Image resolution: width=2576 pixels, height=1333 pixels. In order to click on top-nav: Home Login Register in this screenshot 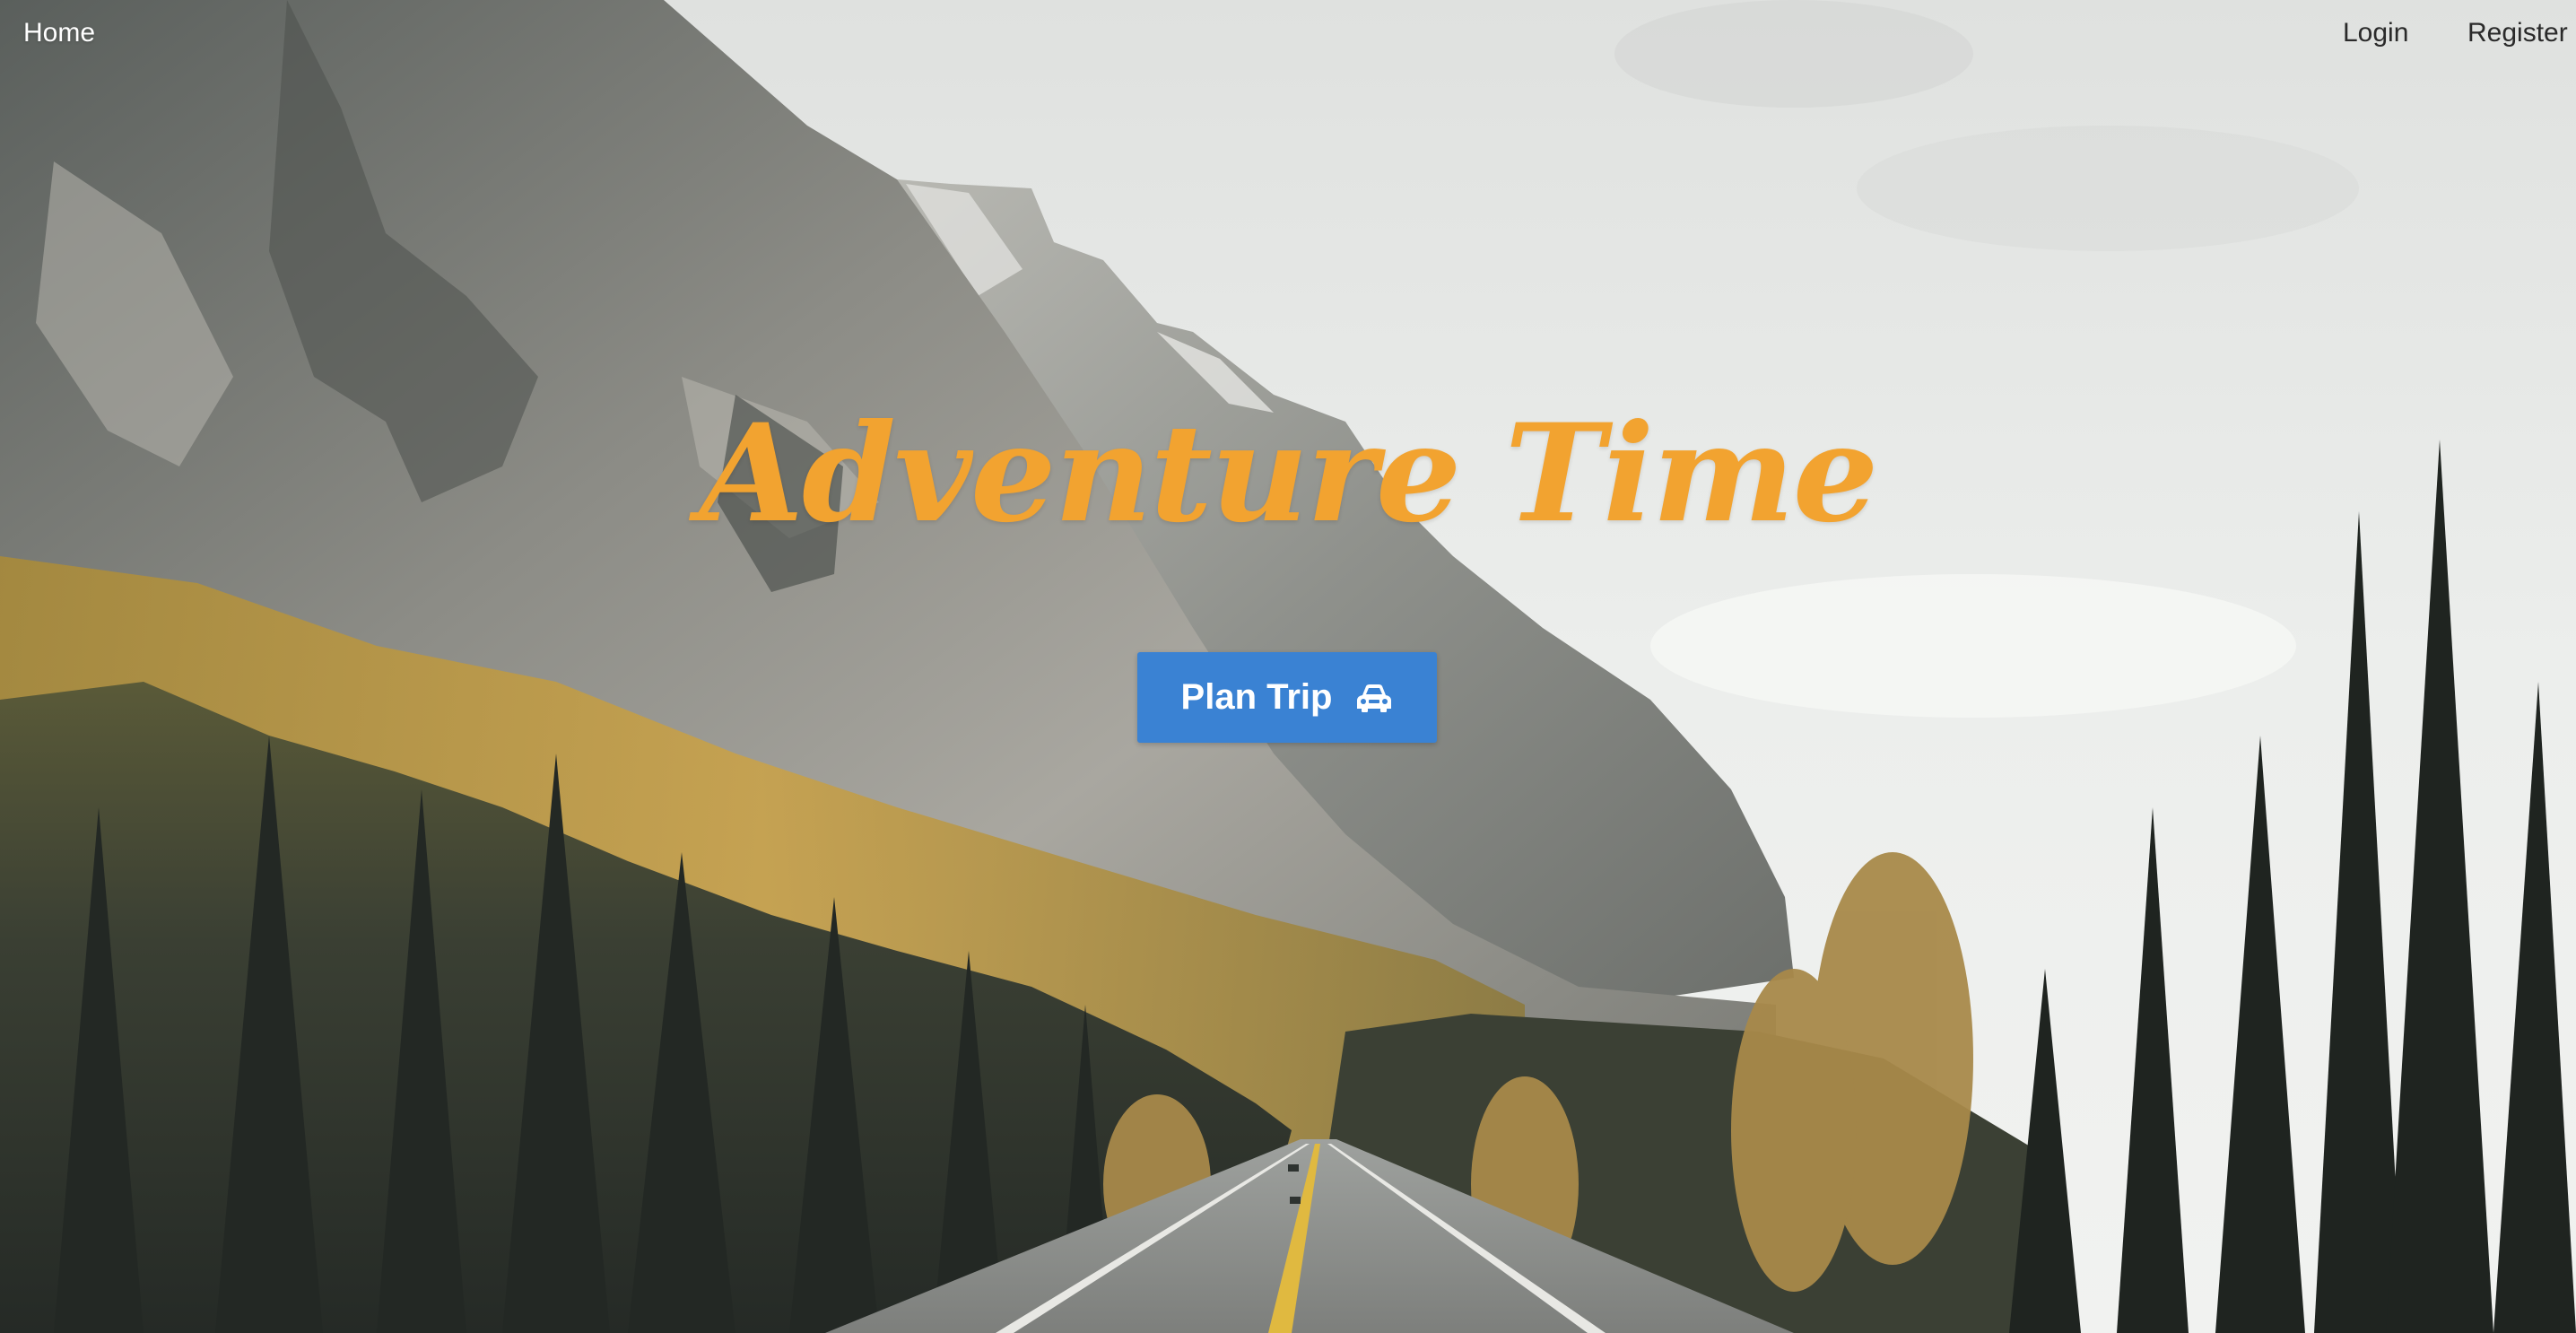, I will do `click(1288, 36)`.